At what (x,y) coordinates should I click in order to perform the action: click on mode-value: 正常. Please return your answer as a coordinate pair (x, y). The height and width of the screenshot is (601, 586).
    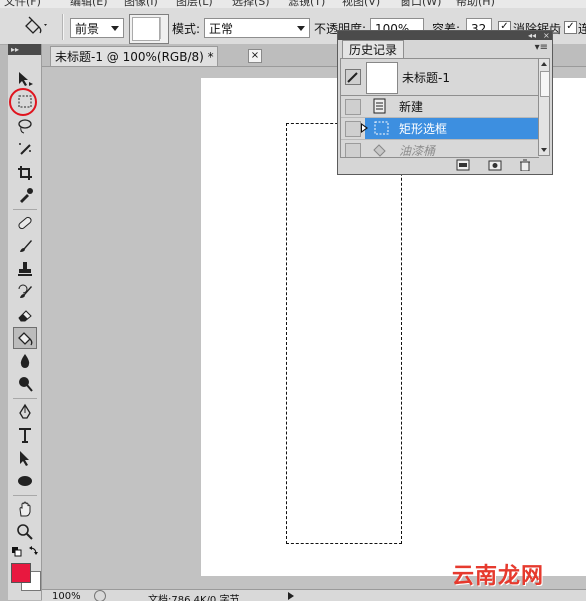
    Looking at the image, I should click on (221, 29).